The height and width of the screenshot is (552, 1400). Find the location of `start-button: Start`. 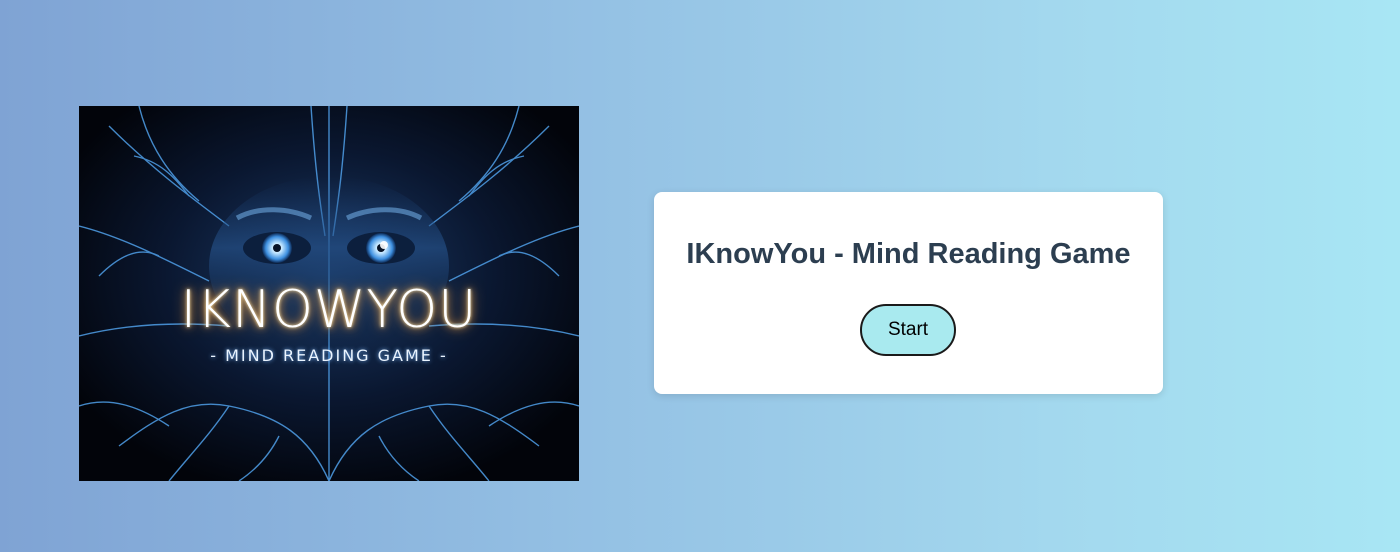

start-button: Start is located at coordinates (908, 330).